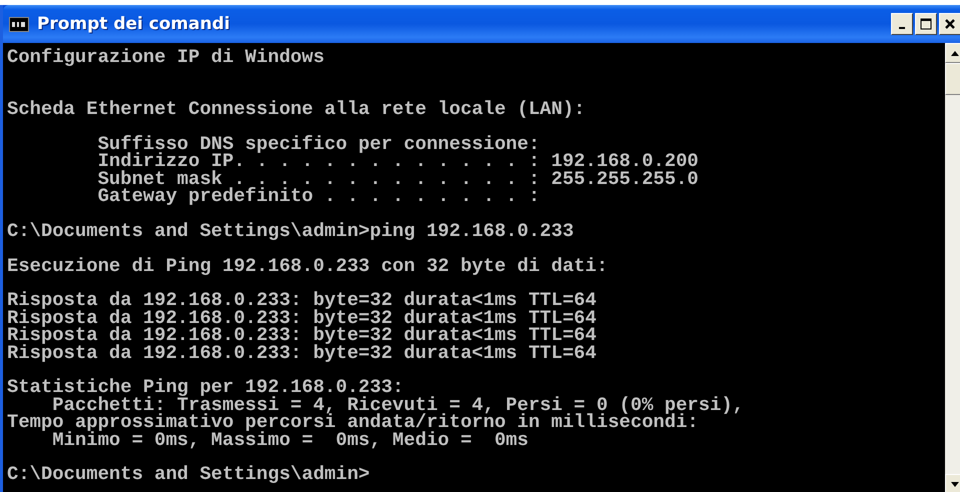 Image resolution: width=960 pixels, height=492 pixels. Describe the element at coordinates (952, 79) in the screenshot. I see `scroll-thumb` at that location.